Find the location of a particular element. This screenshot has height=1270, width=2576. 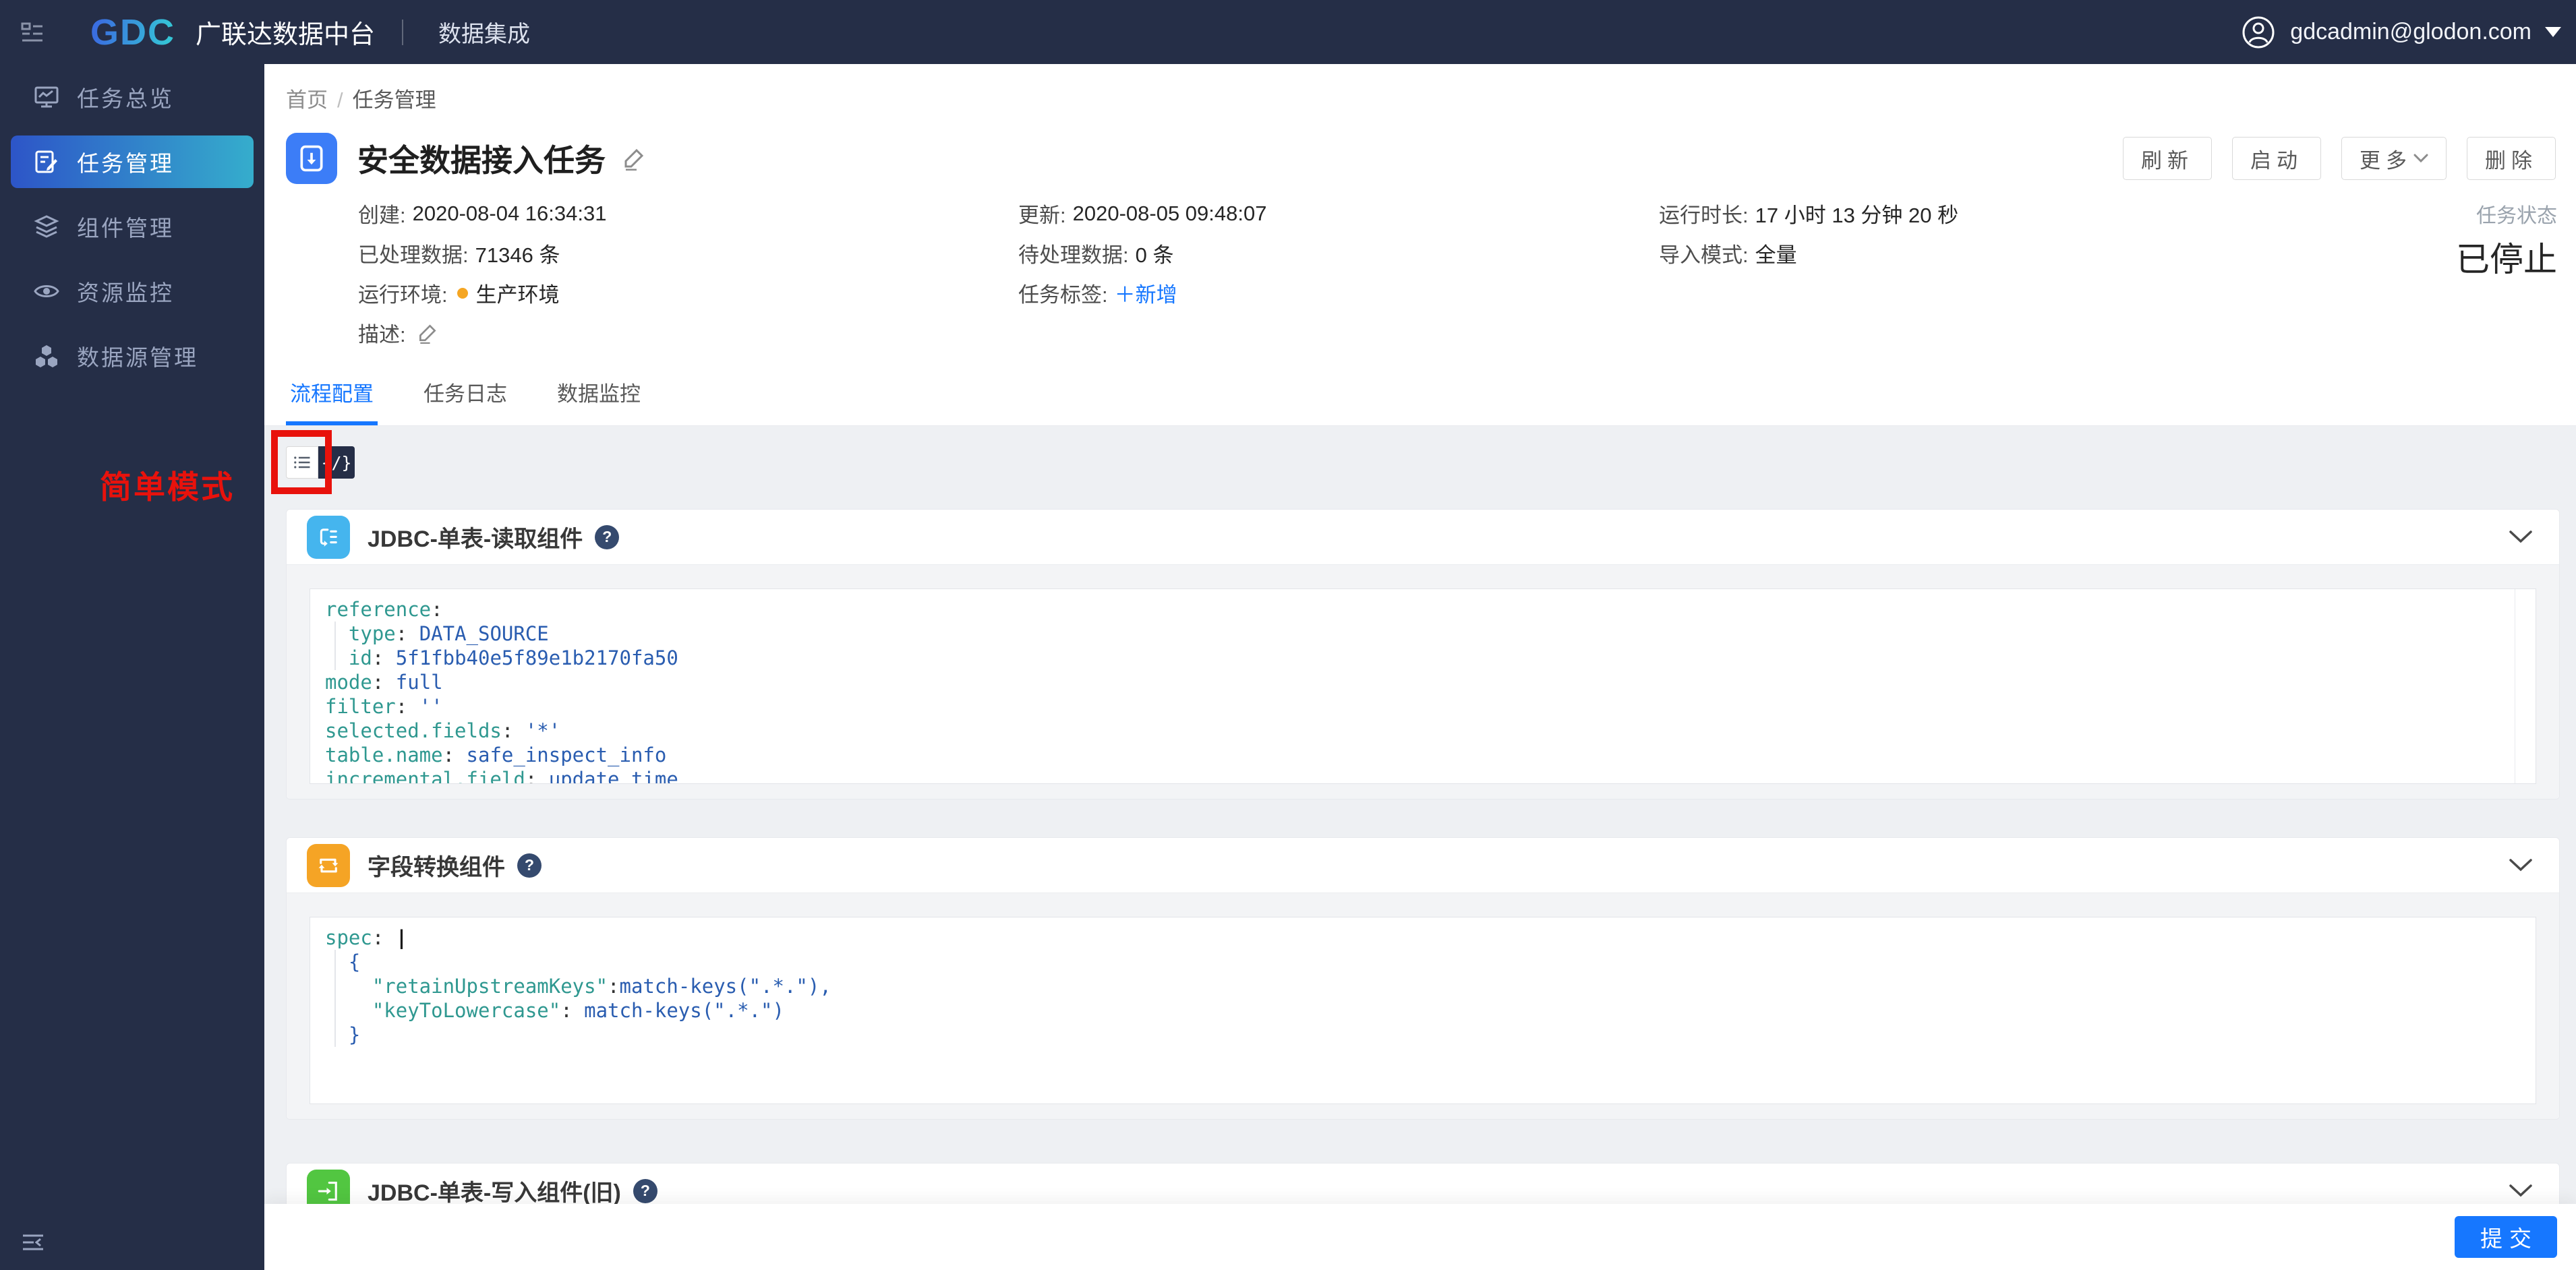

status-label: 任务状态 is located at coordinates (2516, 216).